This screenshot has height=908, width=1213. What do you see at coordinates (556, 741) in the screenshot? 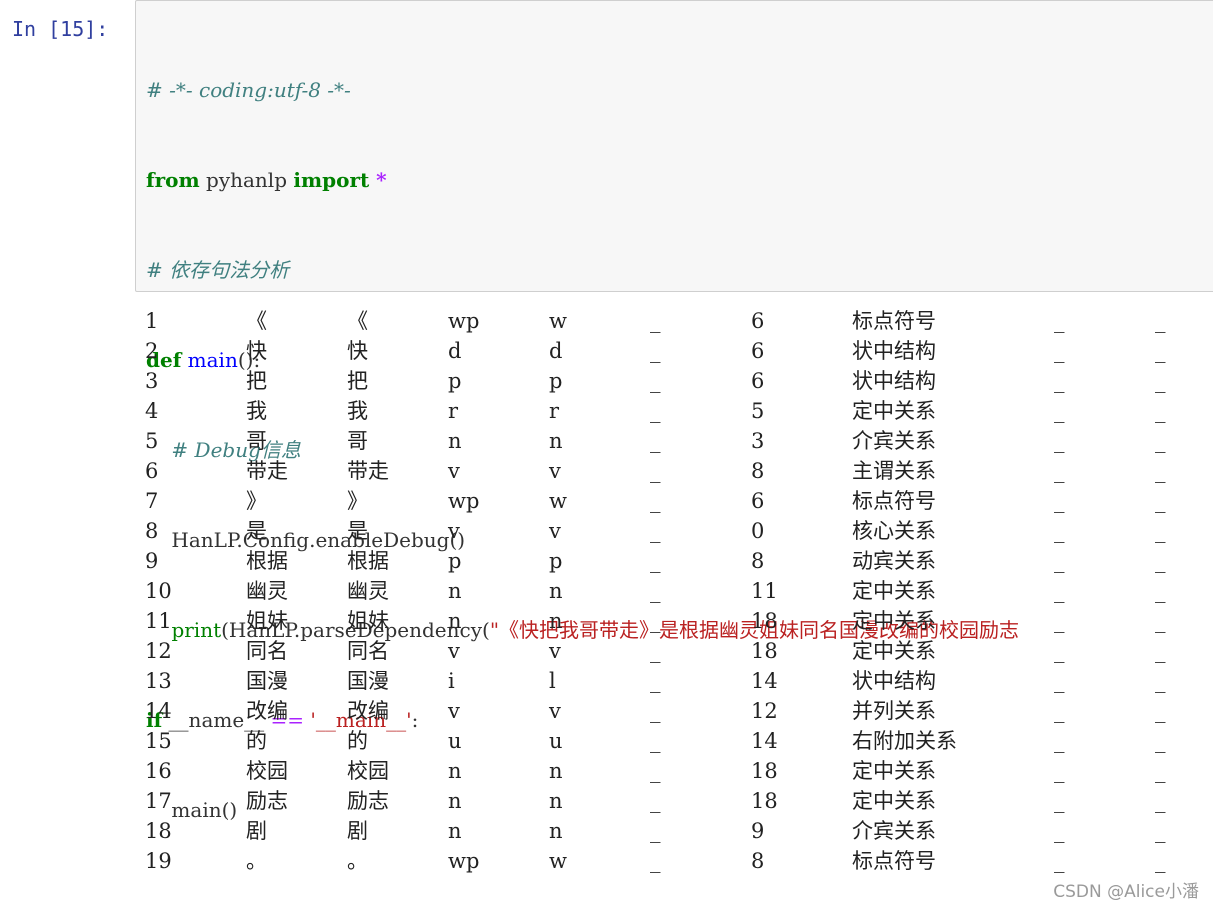
I see `output-cell: u` at bounding box center [556, 741].